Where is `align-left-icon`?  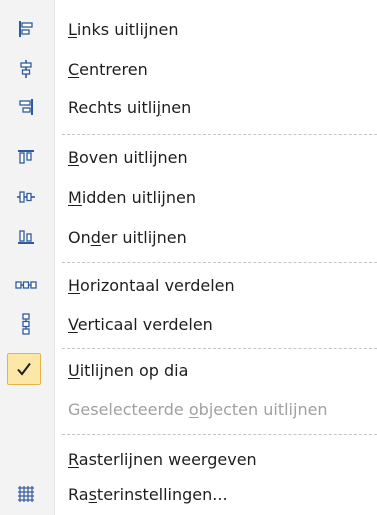
align-left-icon is located at coordinates (26, 29).